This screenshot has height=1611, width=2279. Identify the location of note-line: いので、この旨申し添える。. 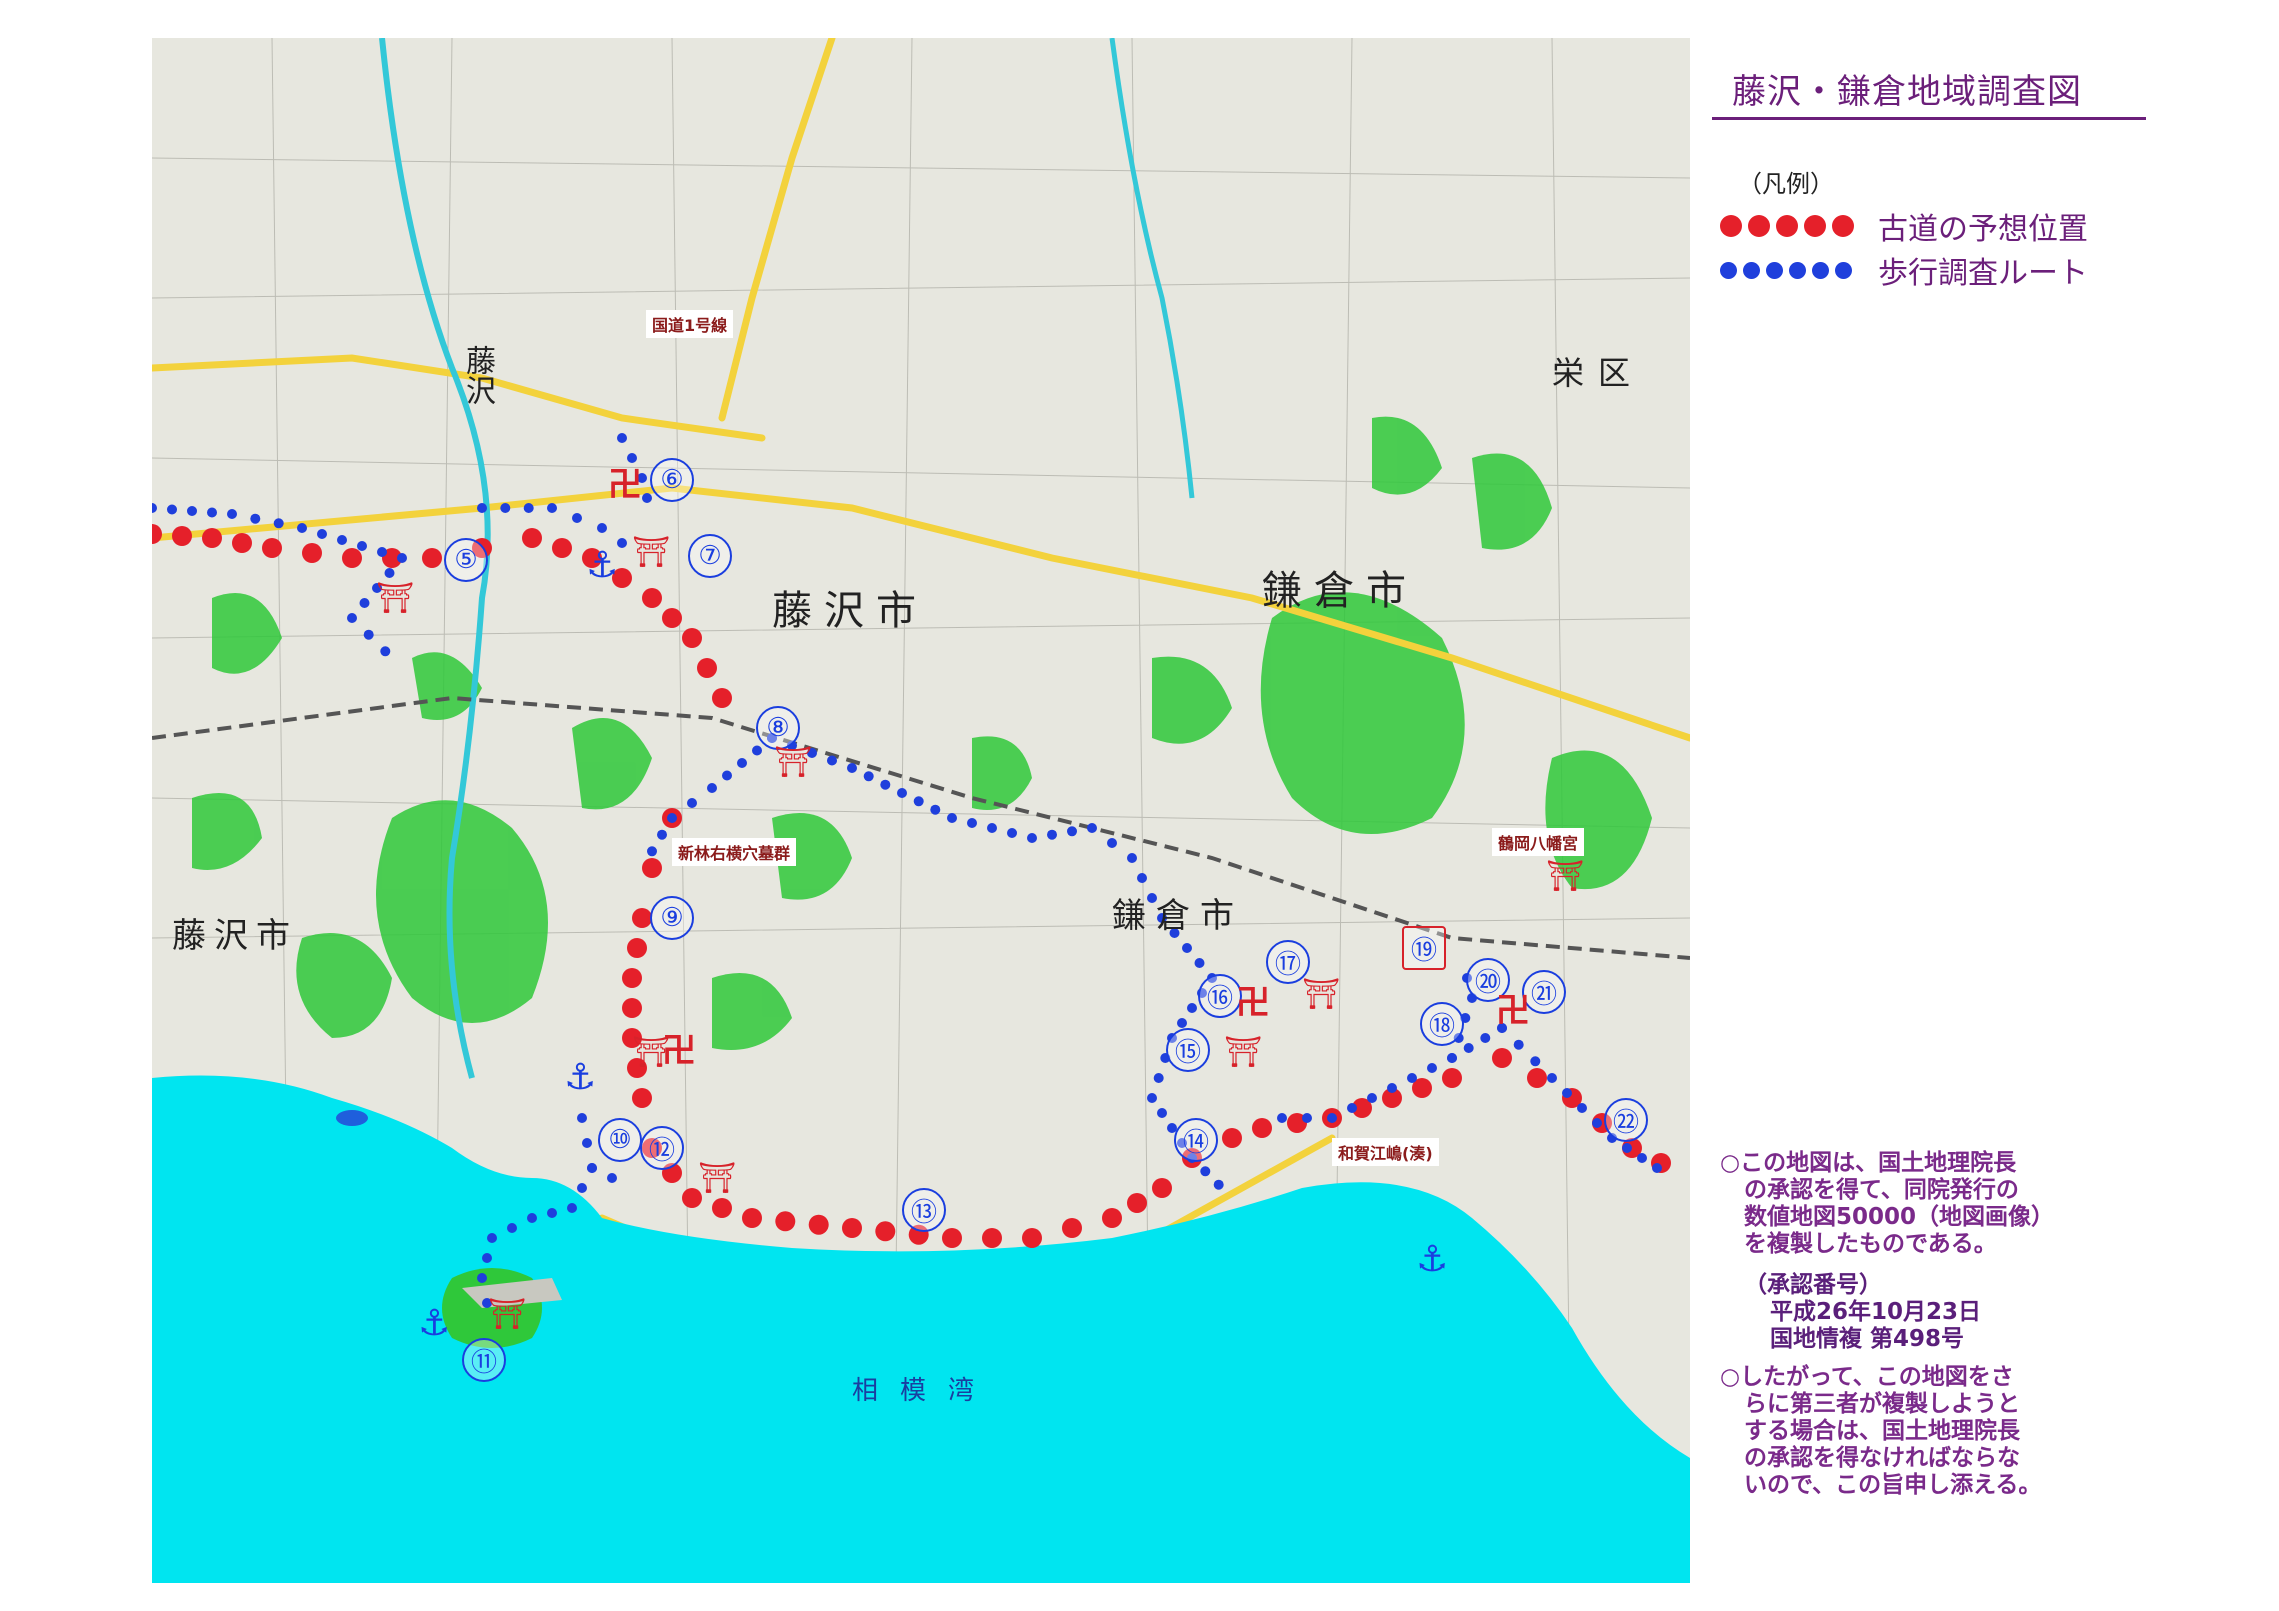
(1893, 1485).